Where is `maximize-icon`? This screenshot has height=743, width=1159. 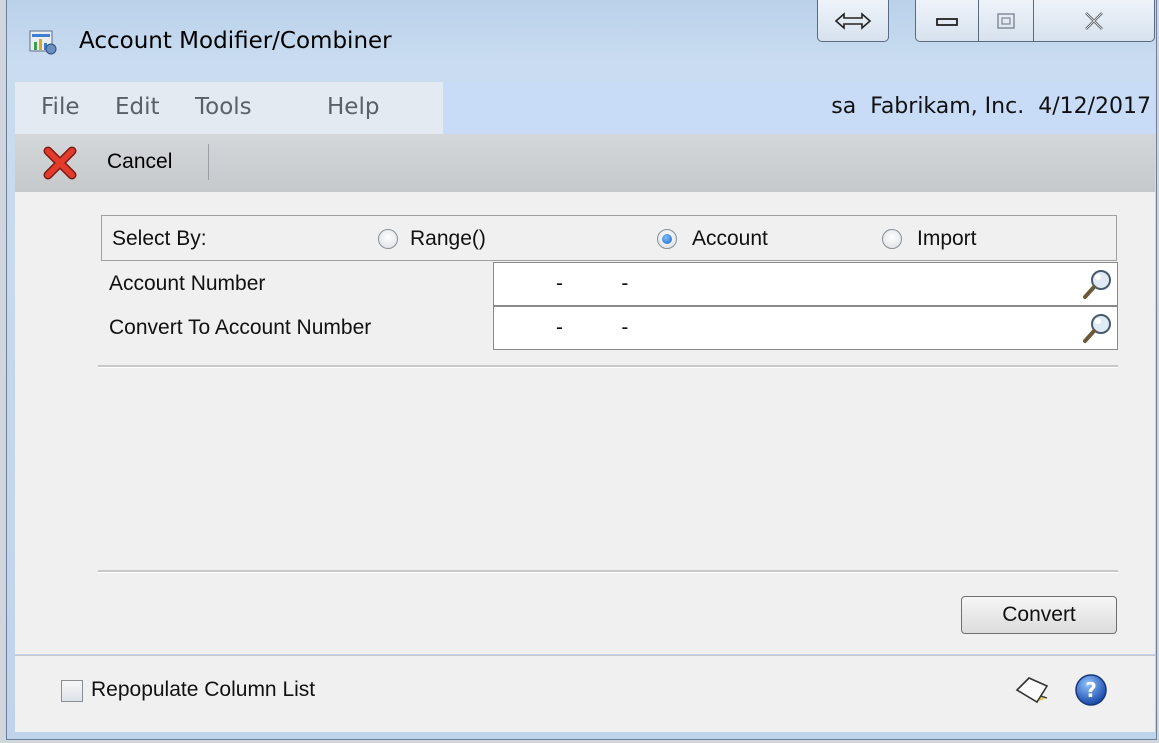
maximize-icon is located at coordinates (1006, 20).